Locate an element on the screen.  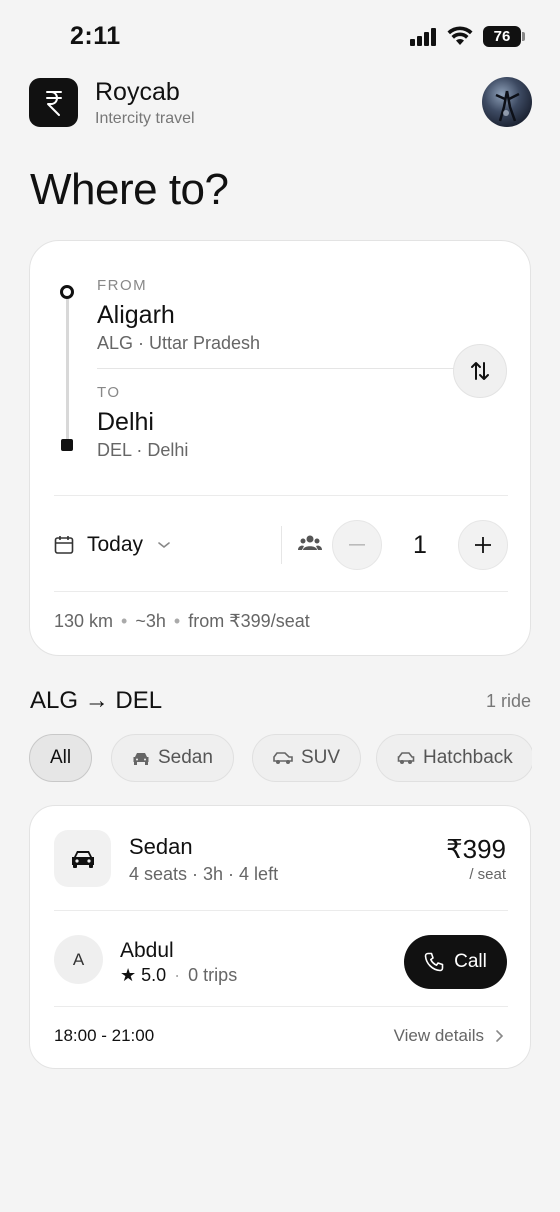
rupee-logo-icon is located at coordinates (53, 103).